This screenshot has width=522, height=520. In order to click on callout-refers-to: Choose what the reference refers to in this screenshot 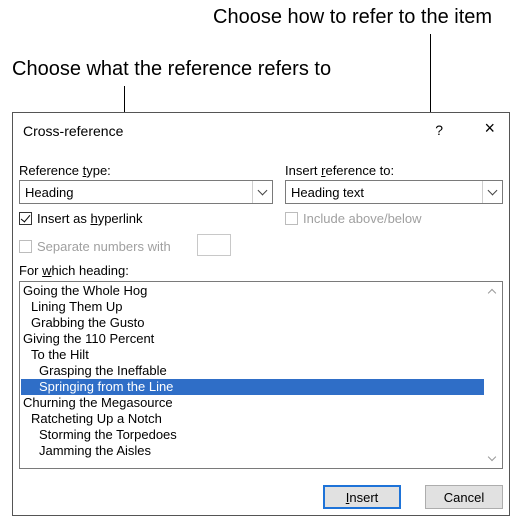, I will do `click(172, 69)`.